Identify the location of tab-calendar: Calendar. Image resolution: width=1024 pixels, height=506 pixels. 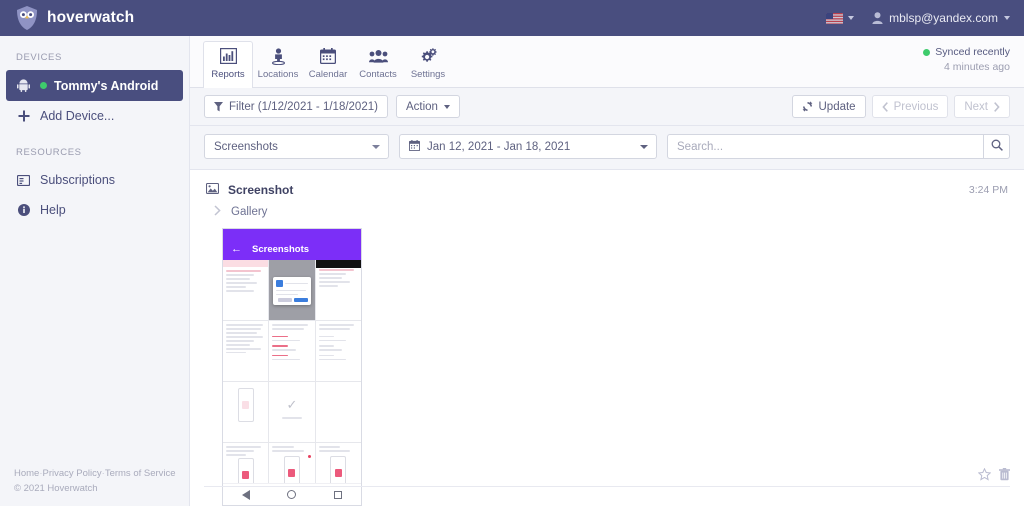
(328, 64).